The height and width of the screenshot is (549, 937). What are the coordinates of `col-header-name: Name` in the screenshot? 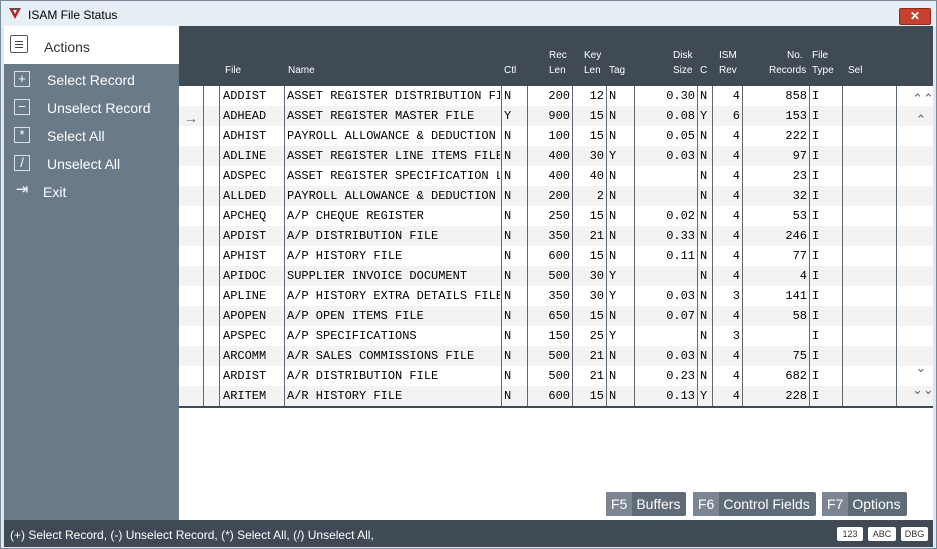 It's located at (301, 71).